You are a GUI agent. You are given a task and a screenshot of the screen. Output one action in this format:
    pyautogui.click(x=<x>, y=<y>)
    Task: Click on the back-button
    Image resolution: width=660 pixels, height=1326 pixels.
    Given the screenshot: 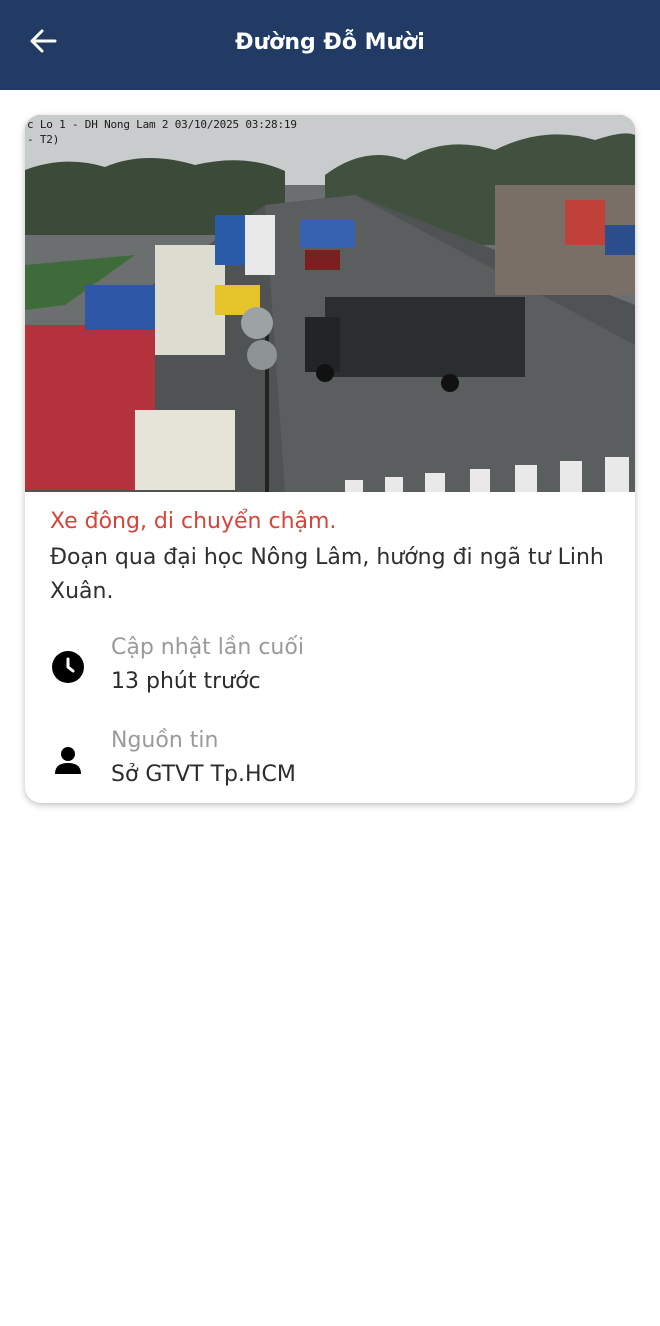 What is the action you would take?
    pyautogui.click(x=43, y=41)
    